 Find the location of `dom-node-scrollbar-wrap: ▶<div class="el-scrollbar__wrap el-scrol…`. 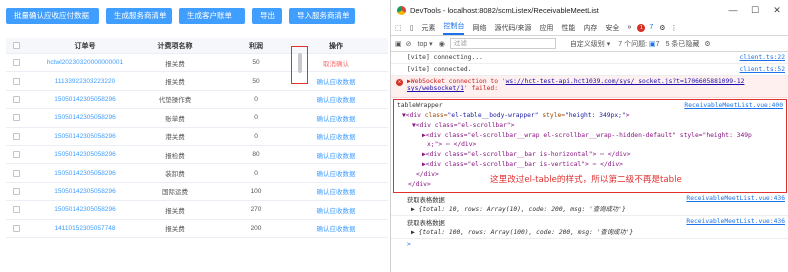

dom-node-scrollbar-wrap: ▶<div class="el-scrollbar__wrap el-scrol… is located at coordinates (604, 135).